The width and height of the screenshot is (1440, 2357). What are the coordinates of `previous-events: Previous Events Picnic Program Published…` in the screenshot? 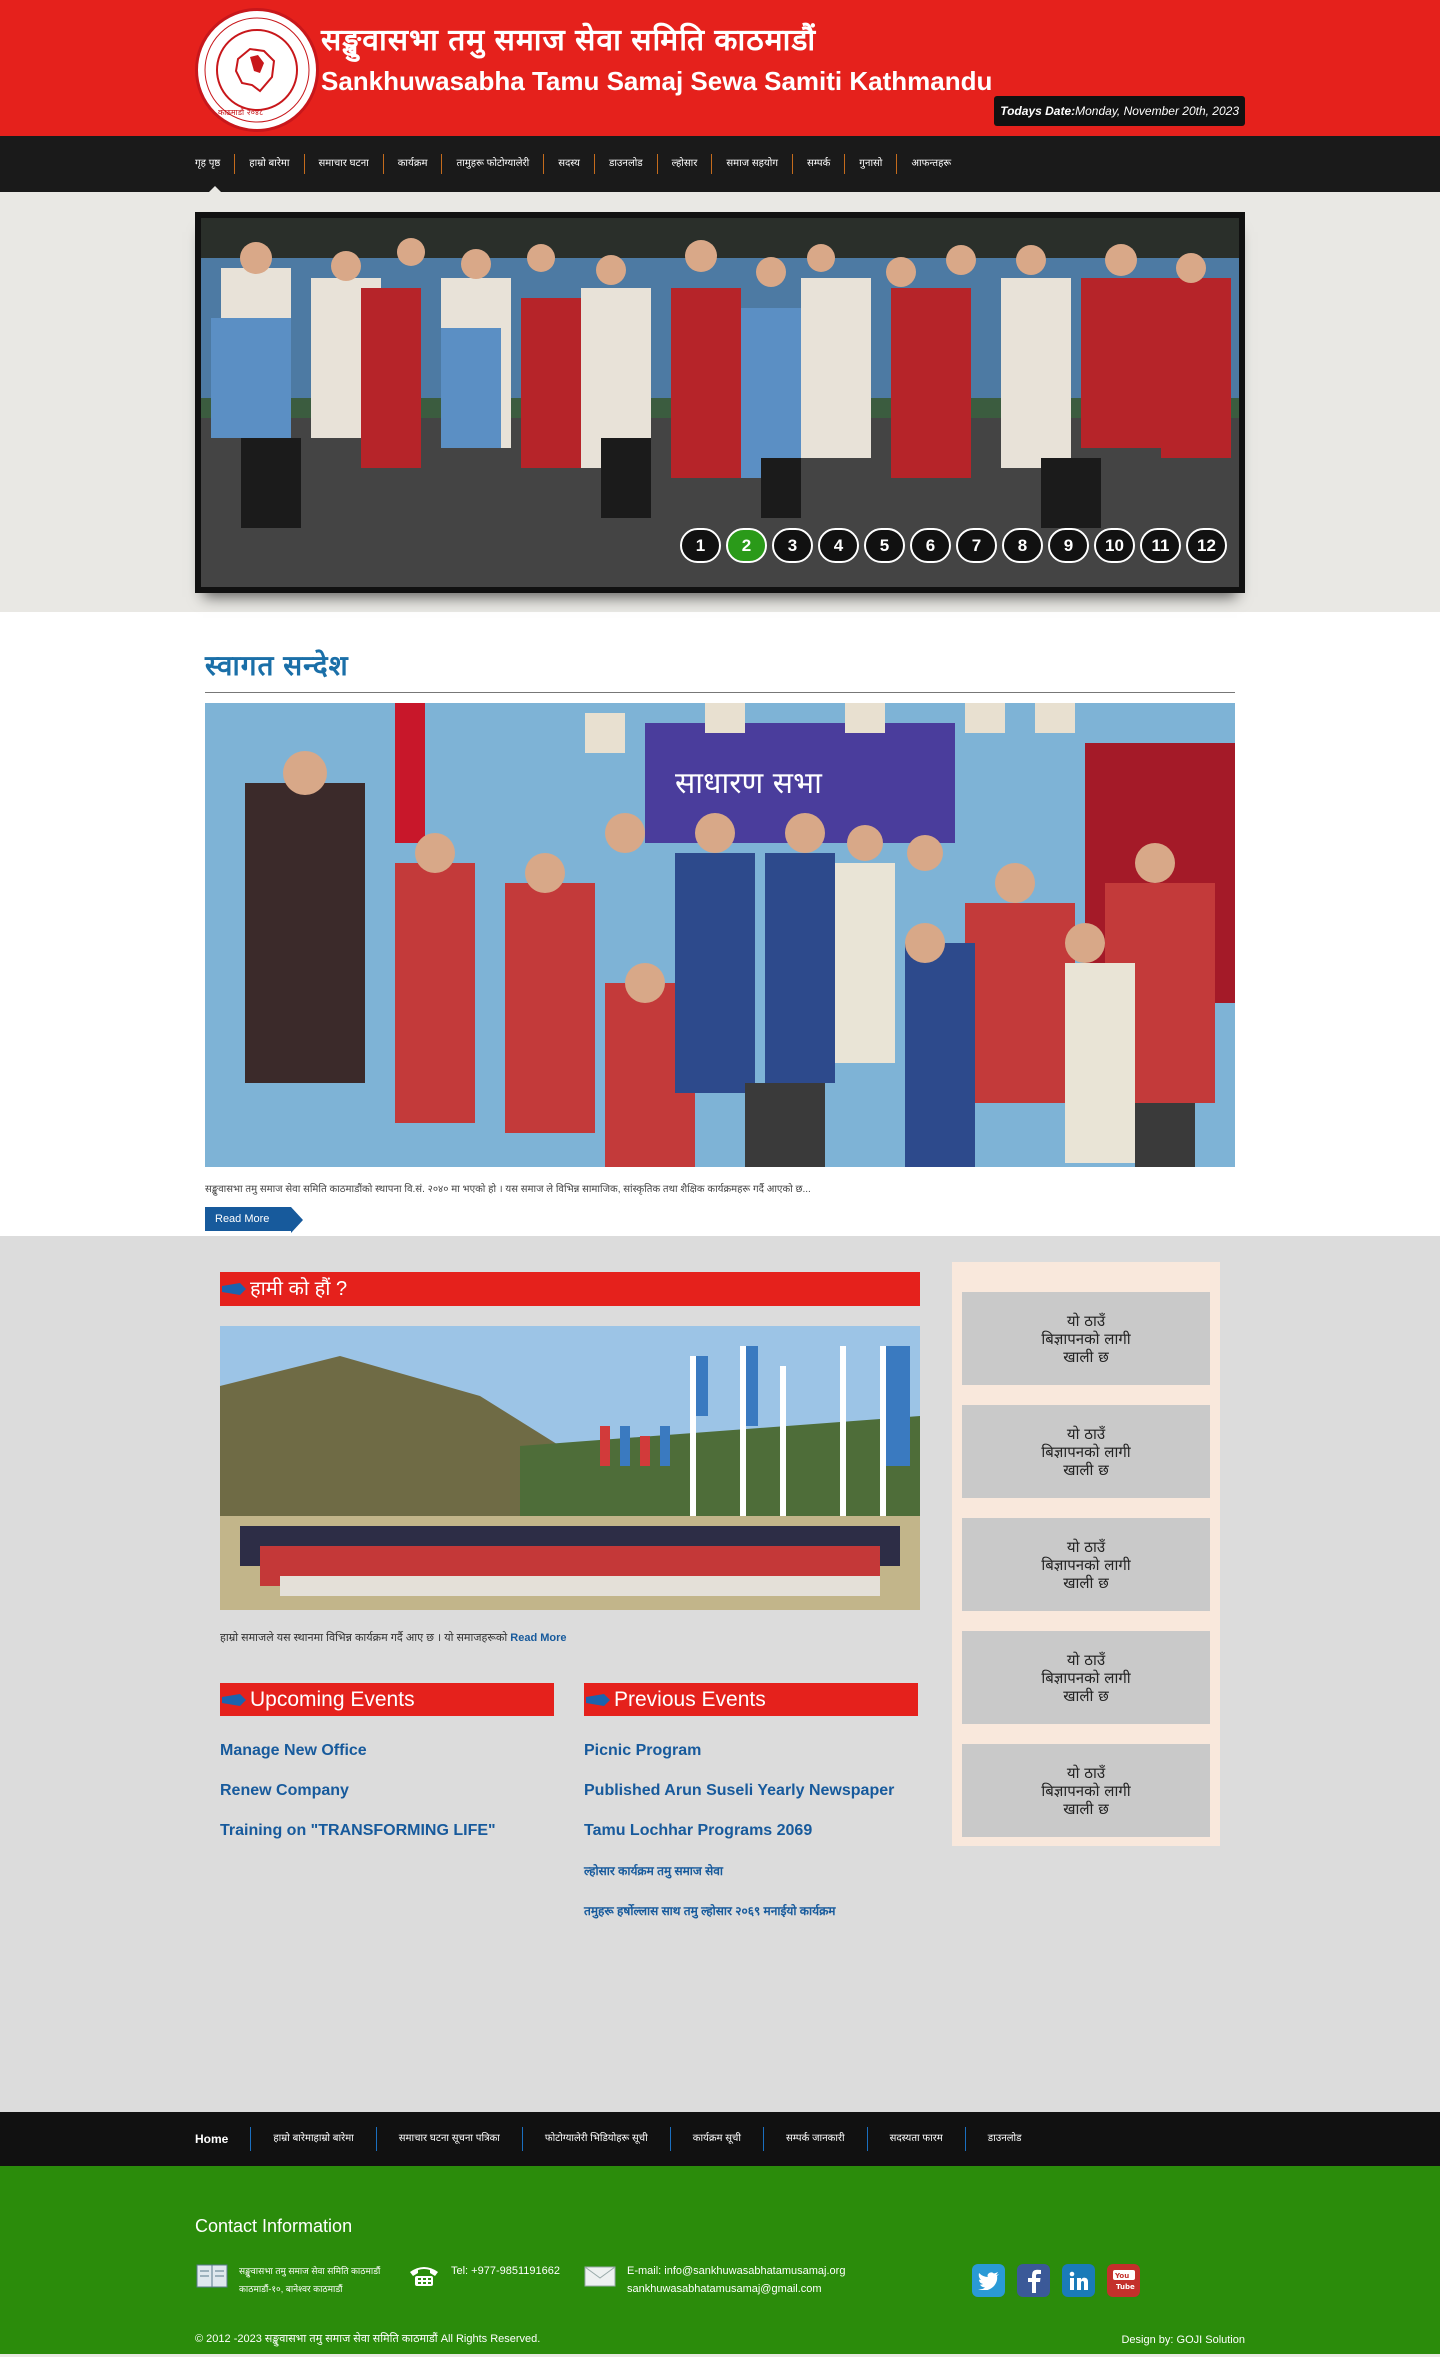 It's located at (751, 1812).